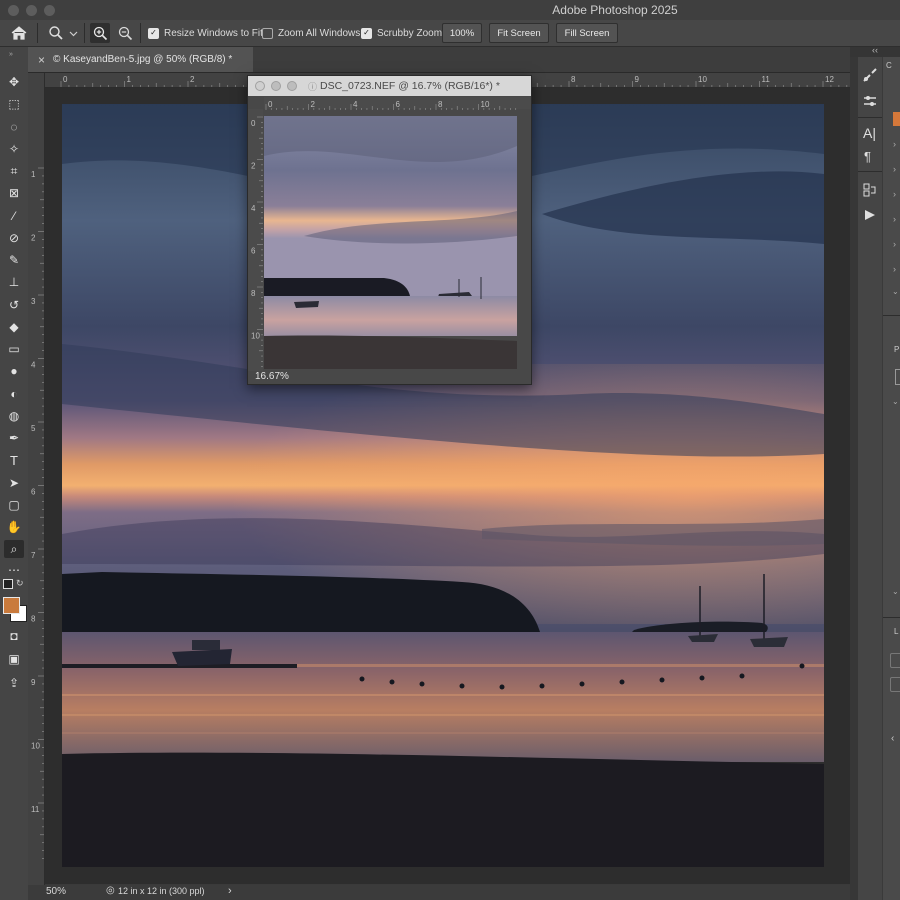 The width and height of the screenshot is (900, 900). Describe the element at coordinates (311, 33) in the screenshot. I see `zoom-all-windows-checkbox: Zoom All Windows` at that location.